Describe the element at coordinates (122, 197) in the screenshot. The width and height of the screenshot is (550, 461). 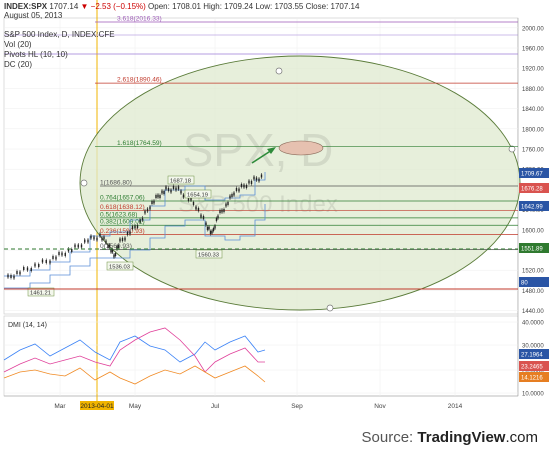
I see `fib-label: 0.764(1657.06)` at that location.